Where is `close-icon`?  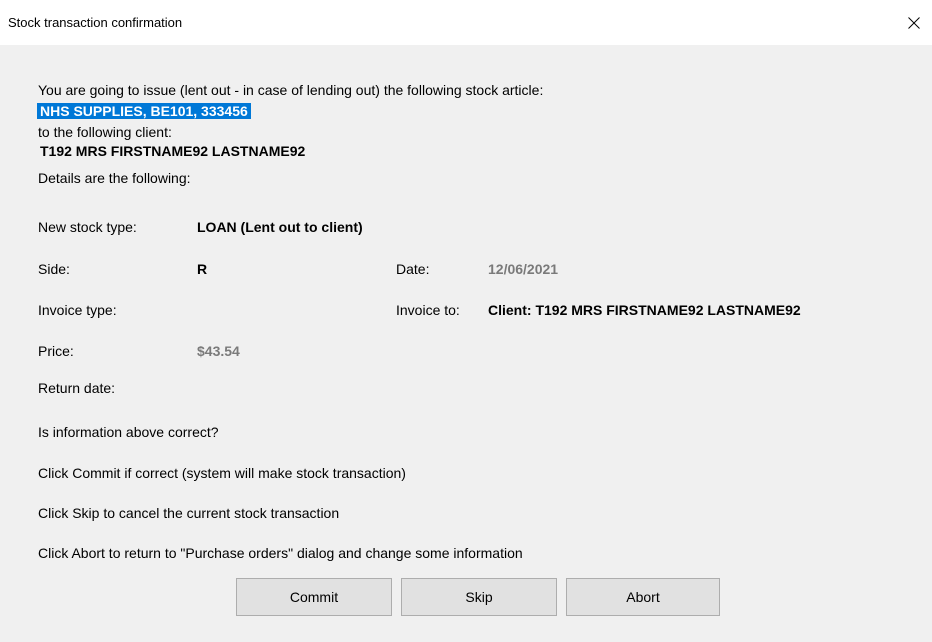
close-icon is located at coordinates (914, 22).